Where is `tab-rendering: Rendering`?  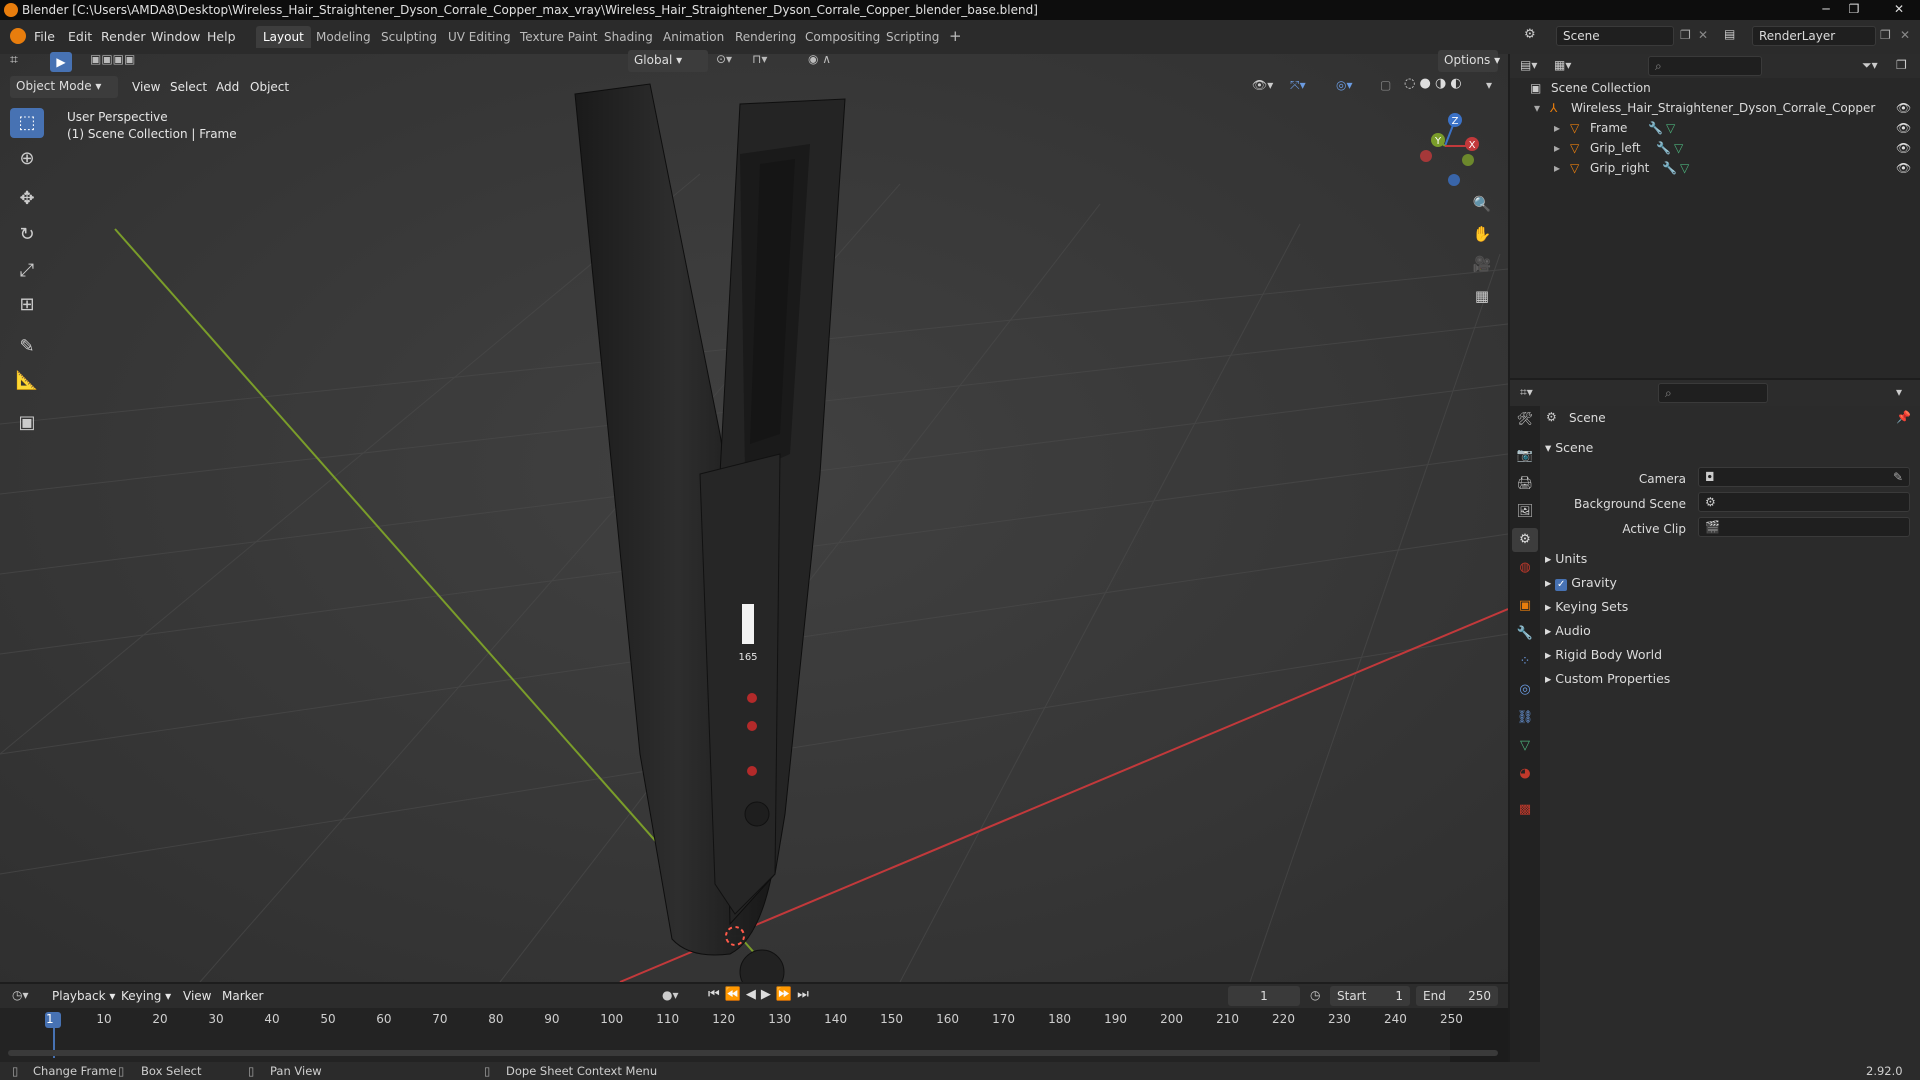
tab-rendering: Rendering is located at coordinates (765, 37).